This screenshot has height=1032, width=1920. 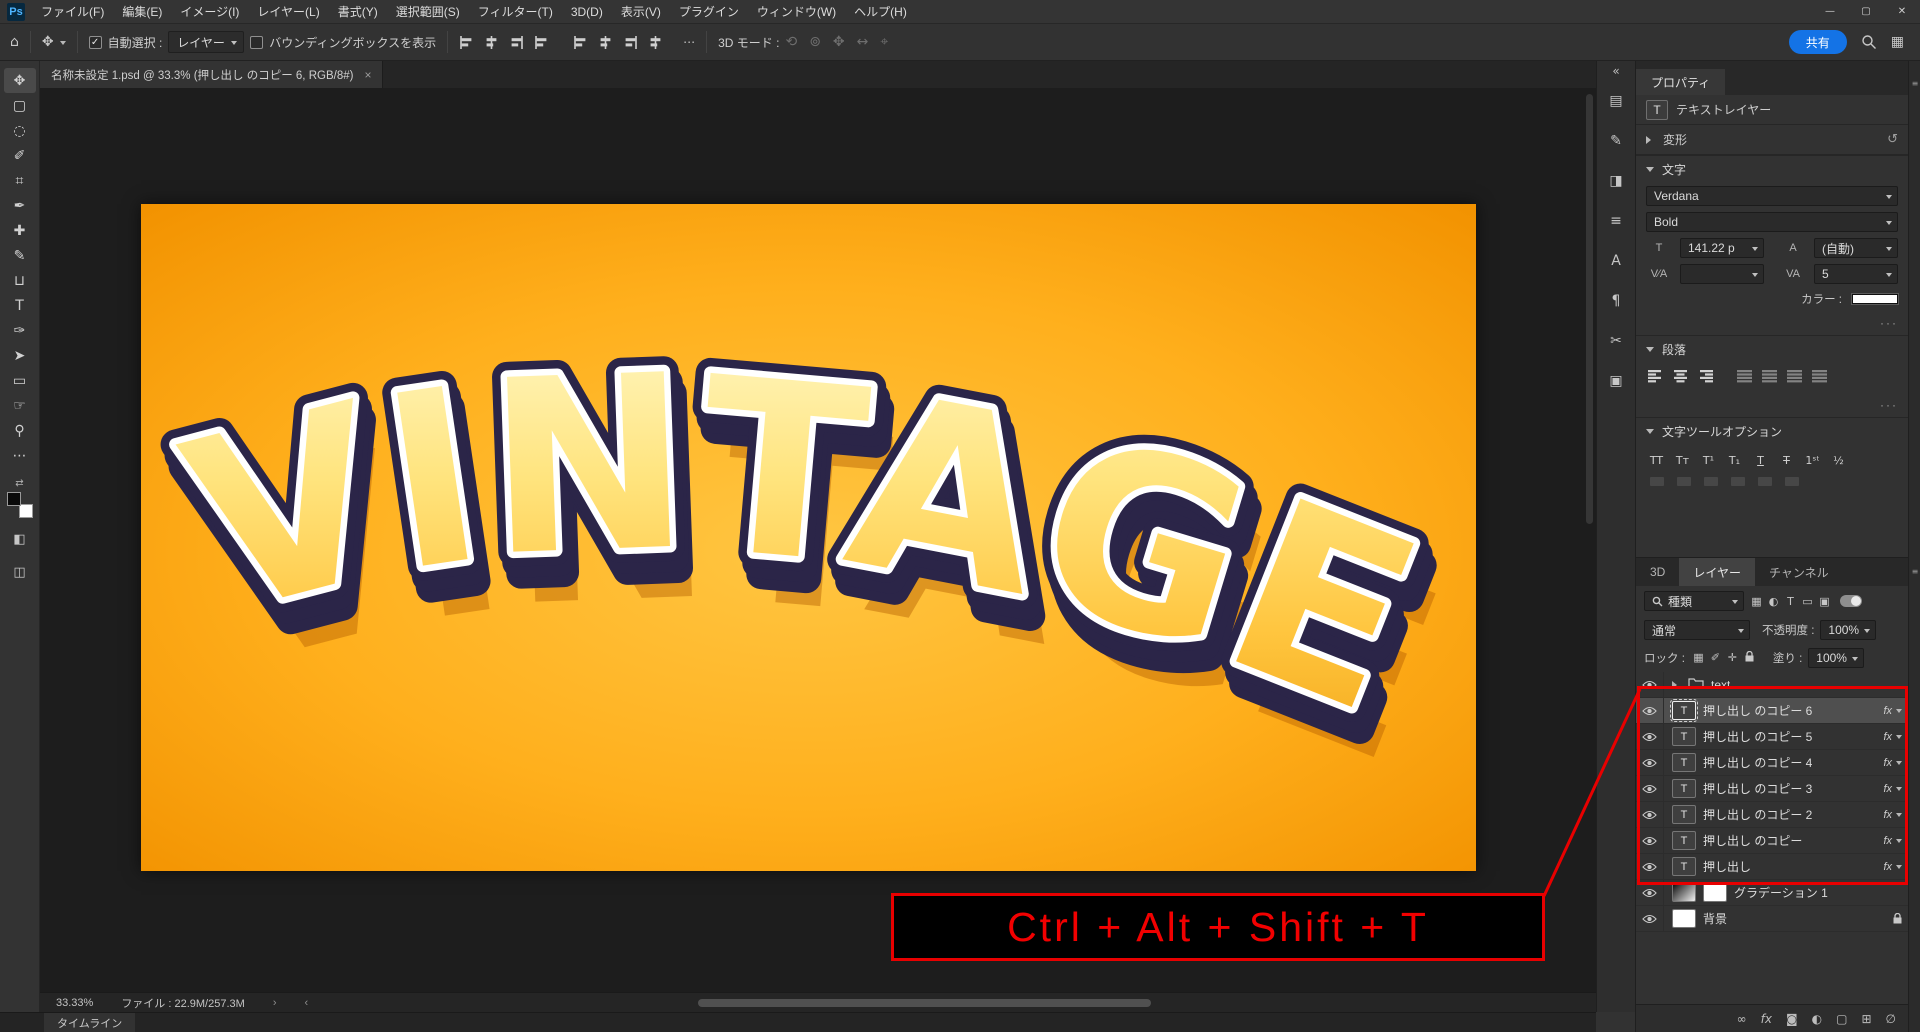 What do you see at coordinates (1792, 1019) in the screenshot?
I see `add-layer-mask-icon: ◙` at bounding box center [1792, 1019].